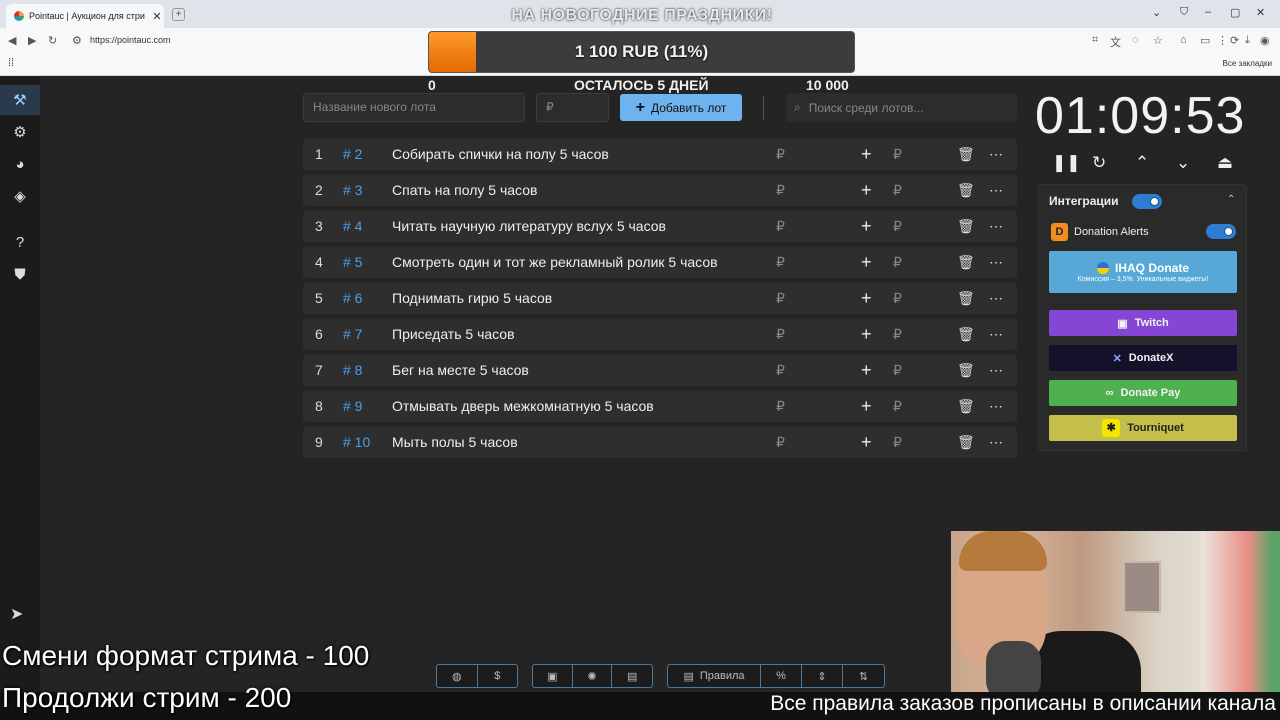 The height and width of the screenshot is (720, 1280). I want to click on lot-row: 1 # 2 Собирать спички на полу 5 часов ₽ + ₽ 🗑 ⋯, so click(660, 154).